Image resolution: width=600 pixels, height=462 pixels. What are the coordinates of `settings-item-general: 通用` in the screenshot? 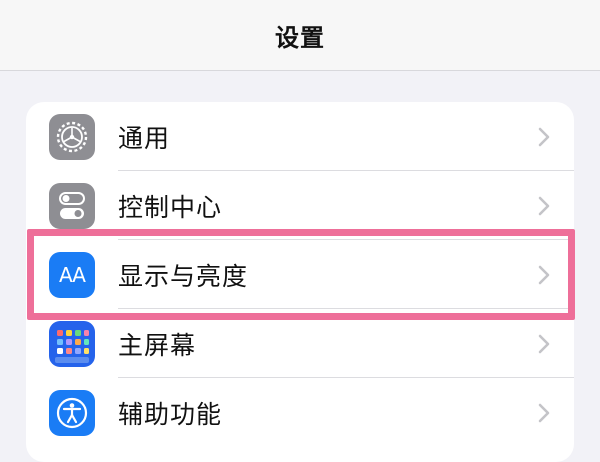 It's located at (300, 136).